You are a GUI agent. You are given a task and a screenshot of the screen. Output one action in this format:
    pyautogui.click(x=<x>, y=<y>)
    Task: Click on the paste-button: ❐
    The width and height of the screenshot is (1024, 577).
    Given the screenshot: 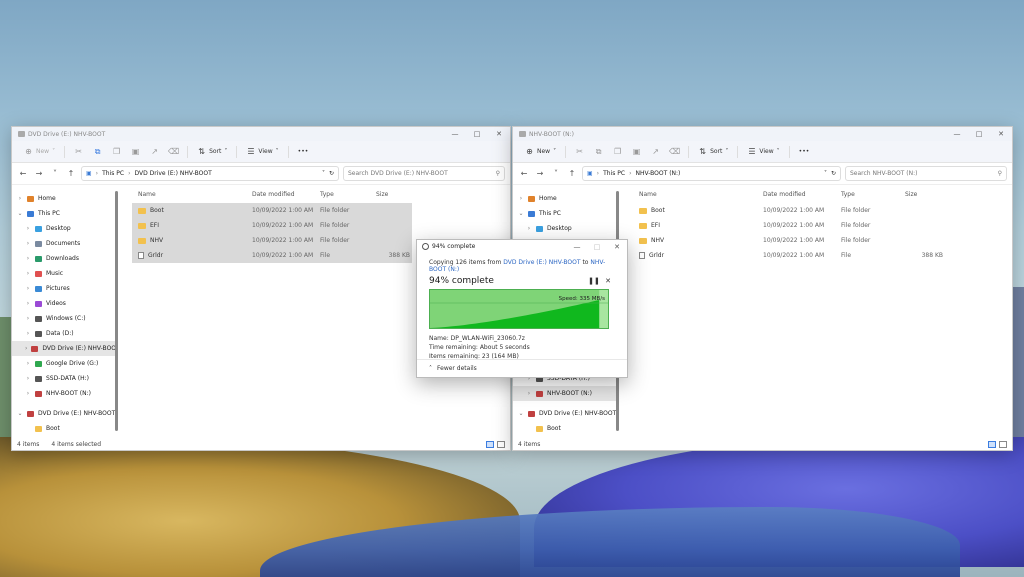 What is the action you would take?
    pyautogui.click(x=617, y=152)
    